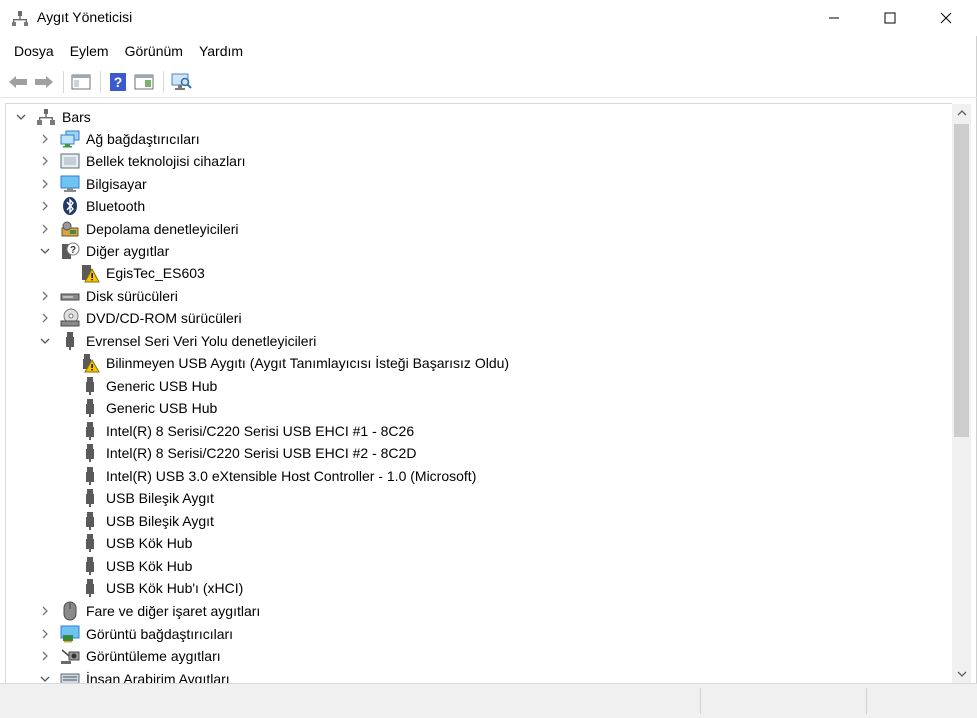  What do you see at coordinates (34, 51) in the screenshot?
I see `menu-dosya: Dosya` at bounding box center [34, 51].